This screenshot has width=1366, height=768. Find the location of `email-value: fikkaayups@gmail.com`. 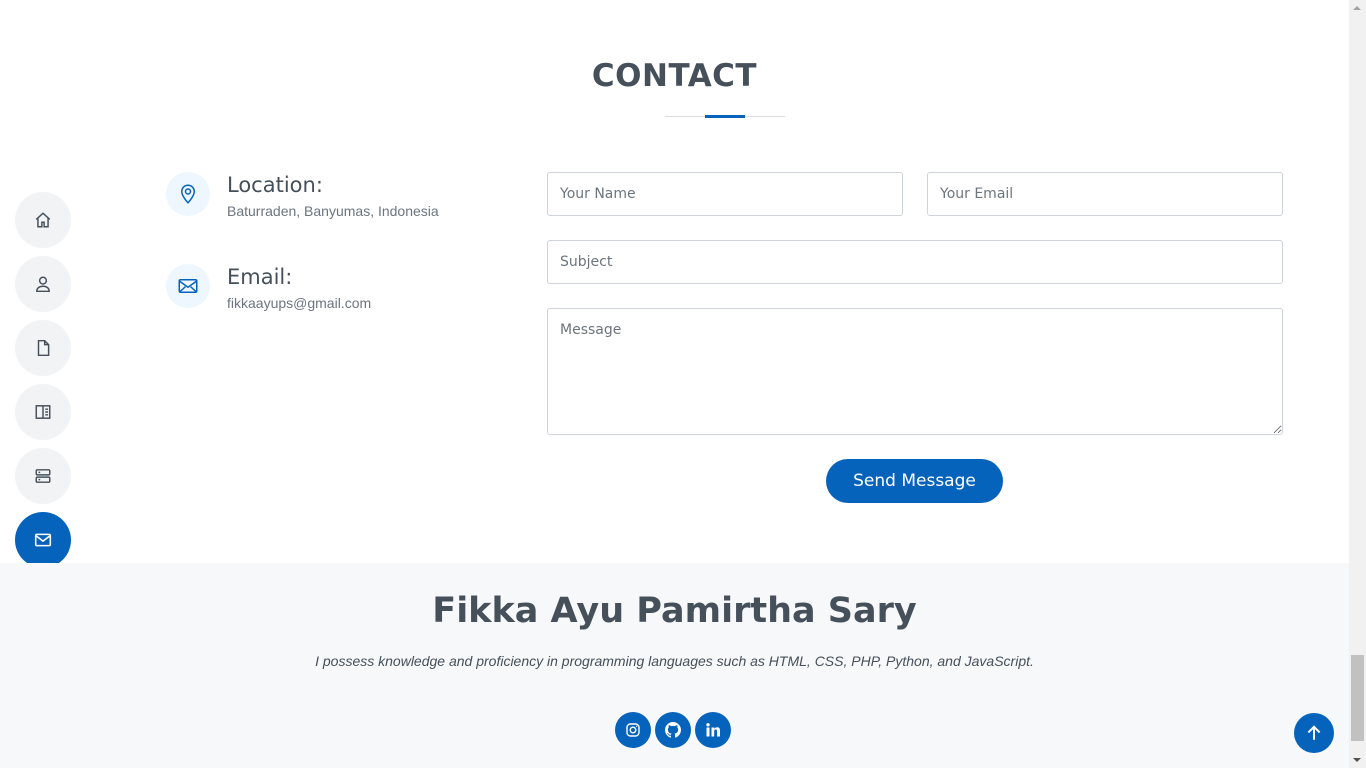

email-value: fikkaayups@gmail.com is located at coordinates (299, 303).